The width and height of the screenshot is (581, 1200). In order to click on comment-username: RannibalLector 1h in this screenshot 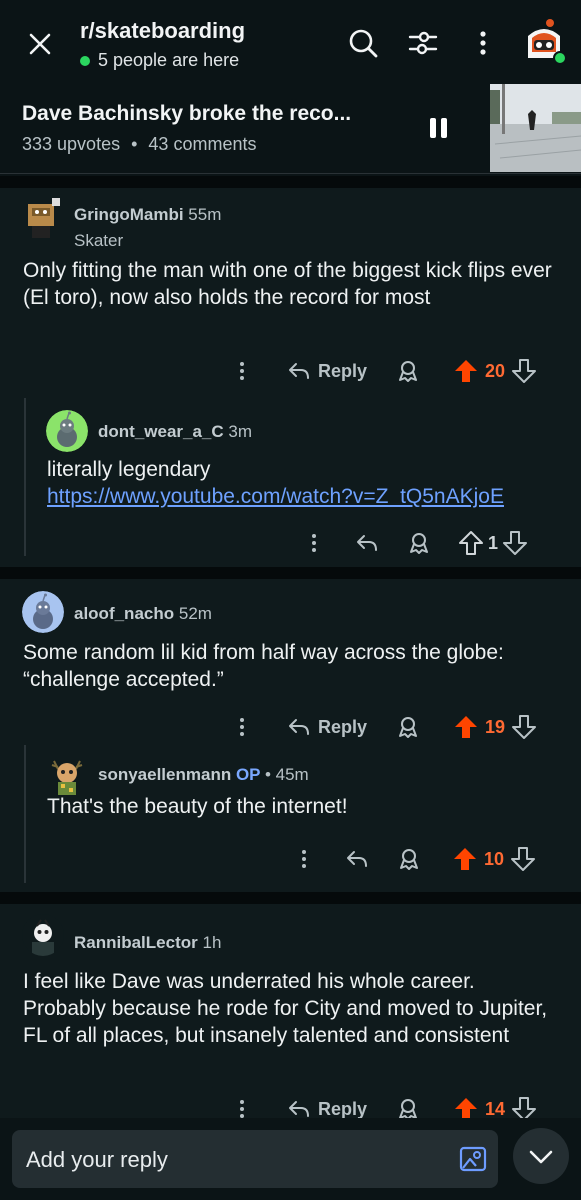, I will do `click(147, 943)`.